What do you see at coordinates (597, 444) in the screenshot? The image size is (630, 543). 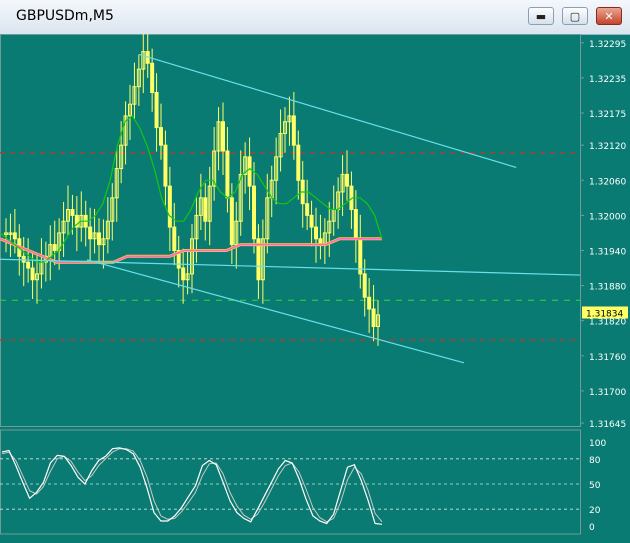 I see `stochastic-axis-label: 100` at bounding box center [597, 444].